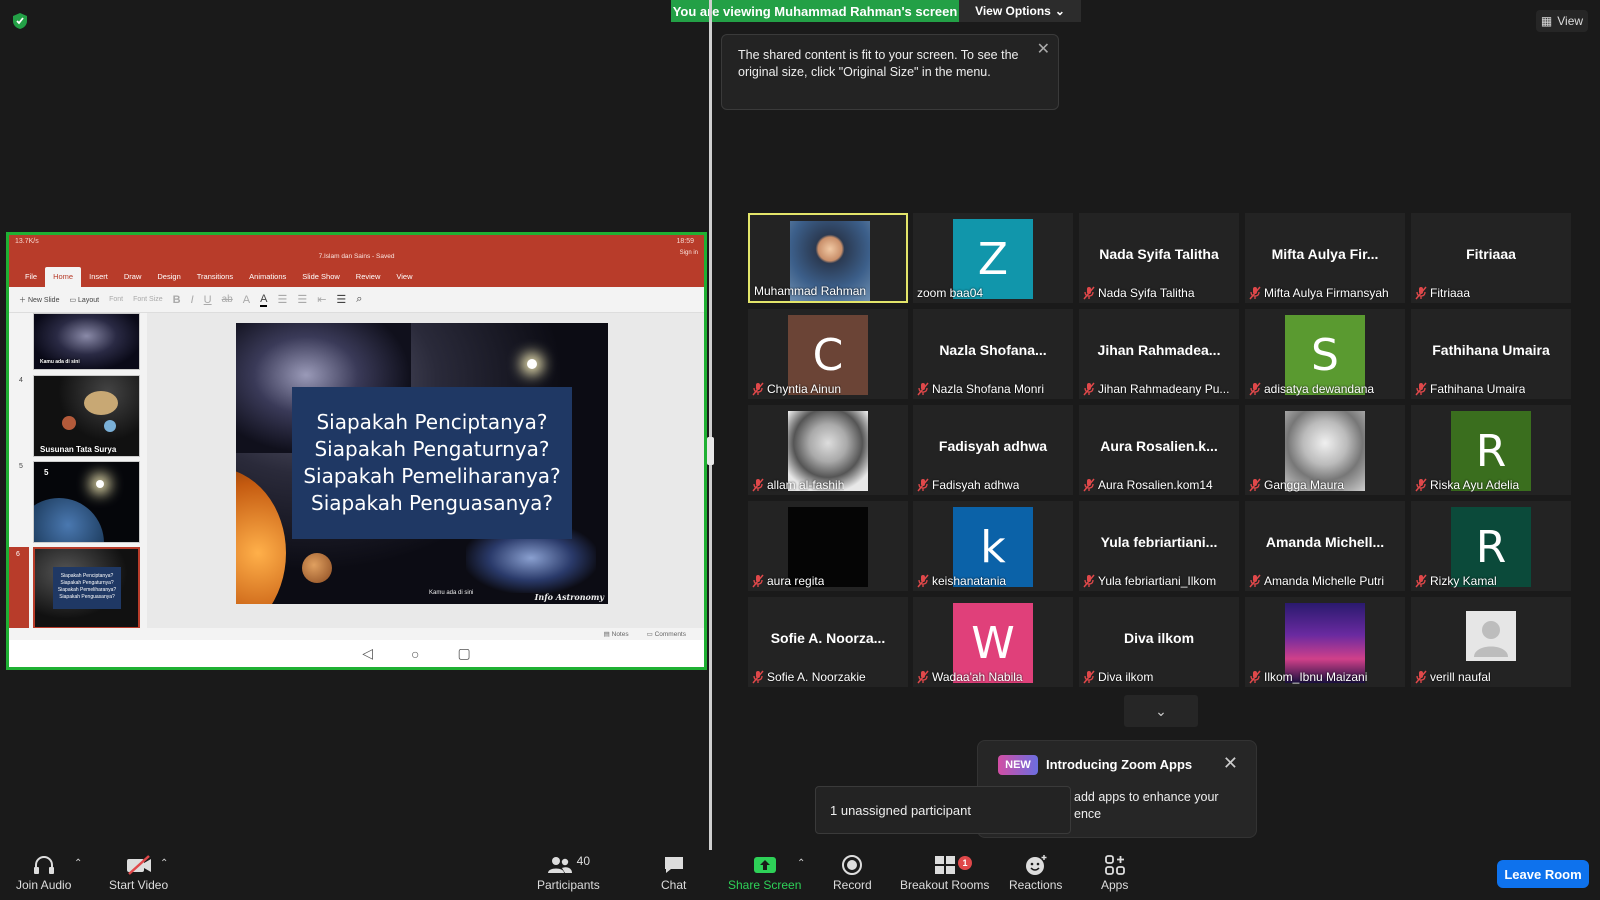  What do you see at coordinates (1326, 293) in the screenshot?
I see `participant-name: Mifta Aulya Firmansyah` at bounding box center [1326, 293].